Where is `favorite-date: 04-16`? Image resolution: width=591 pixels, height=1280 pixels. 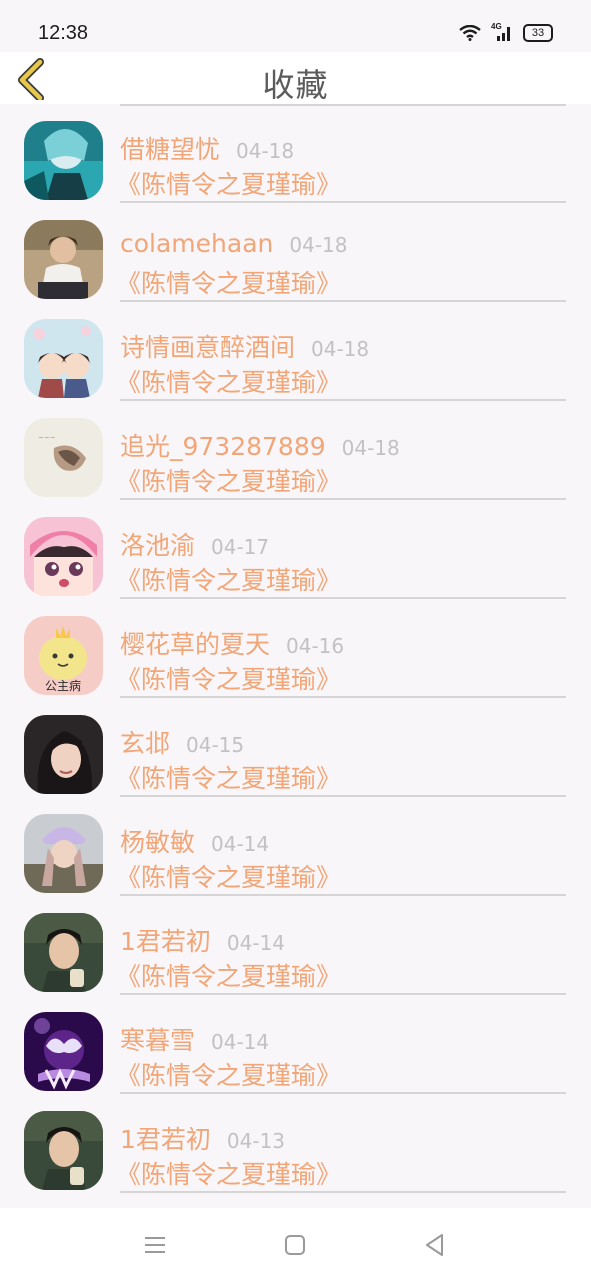
favorite-date: 04-16 is located at coordinates (315, 646).